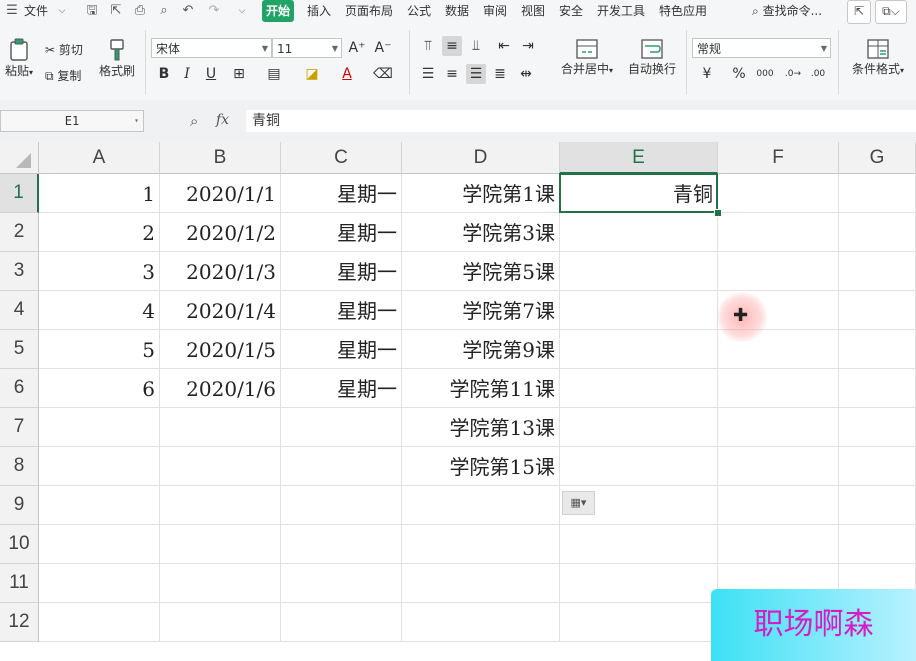 The width and height of the screenshot is (916, 661). Describe the element at coordinates (481, 427) in the screenshot. I see `cell-d7: 学院第13课` at that location.